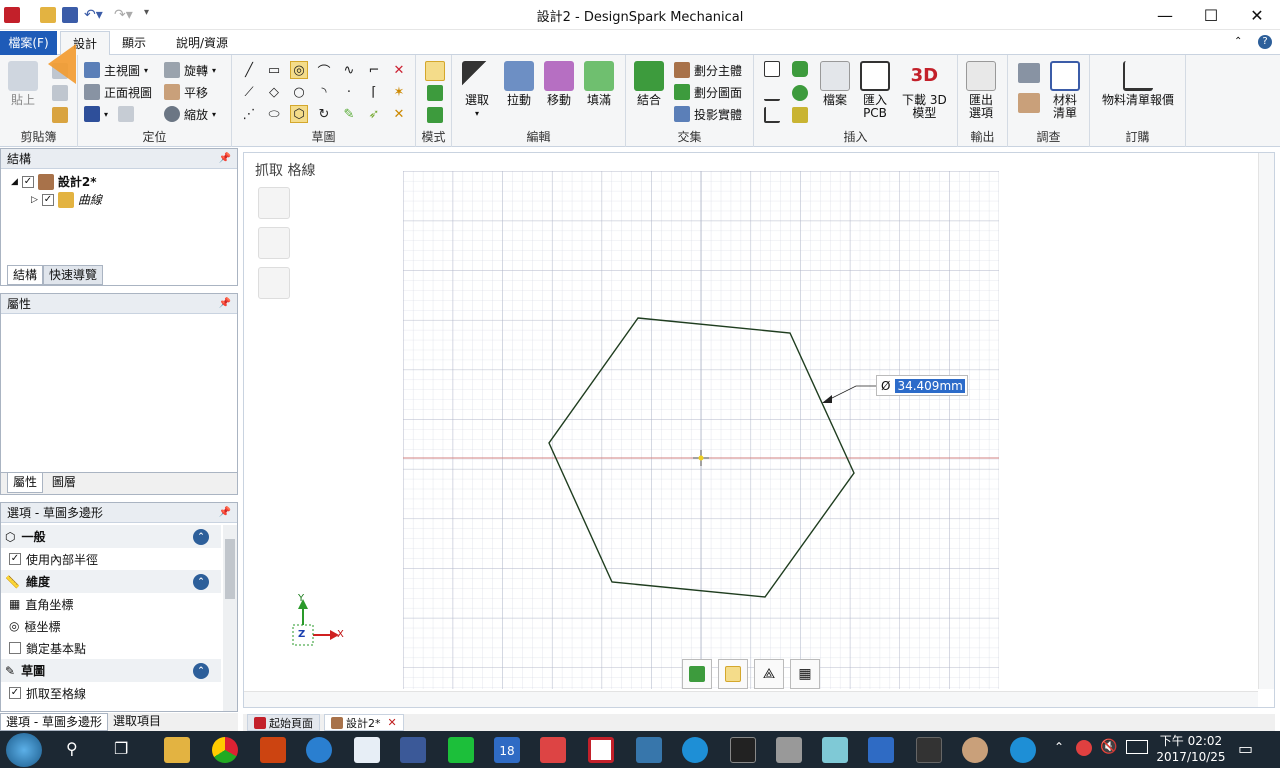  Describe the element at coordinates (190, 114) in the screenshot. I see `zoom-button: 縮放 ▾` at that location.